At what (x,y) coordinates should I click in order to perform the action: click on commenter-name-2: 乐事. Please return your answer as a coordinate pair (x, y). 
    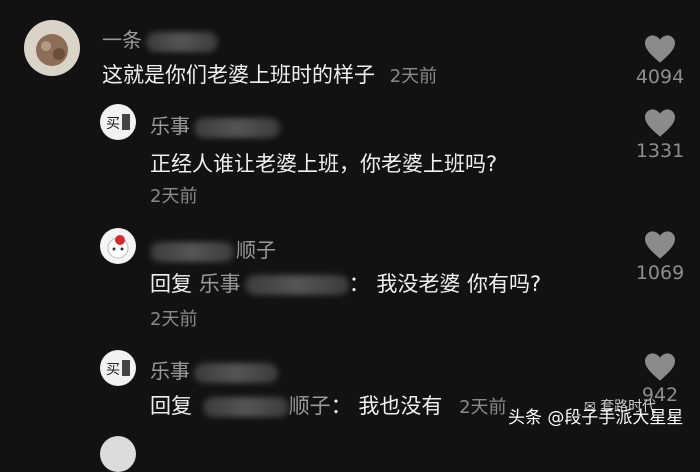
    Looking at the image, I should click on (215, 124).